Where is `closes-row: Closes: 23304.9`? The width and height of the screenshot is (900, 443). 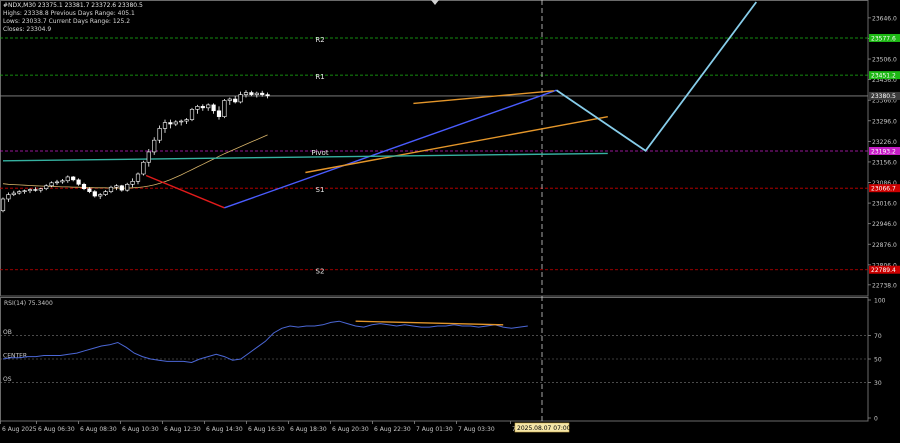
closes-row: Closes: 23304.9 is located at coordinates (27, 29).